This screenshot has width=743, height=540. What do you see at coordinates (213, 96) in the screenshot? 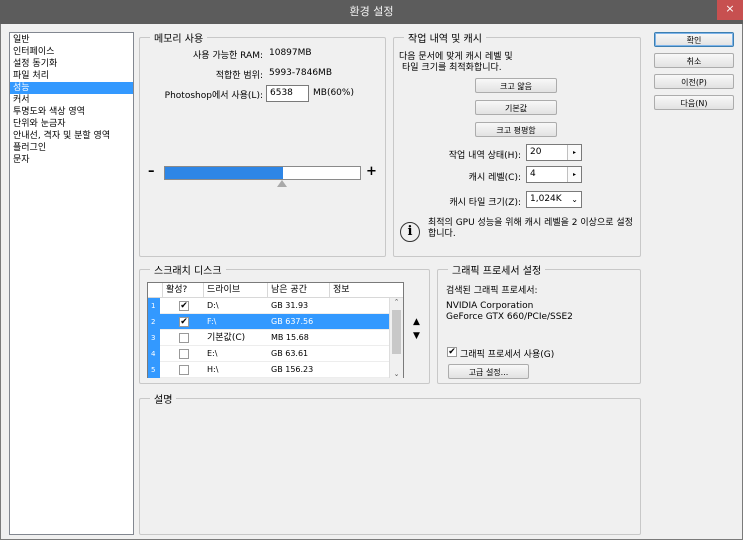
I see `photoshop-use-label: Photoshop에서 사용(L):` at bounding box center [213, 96].